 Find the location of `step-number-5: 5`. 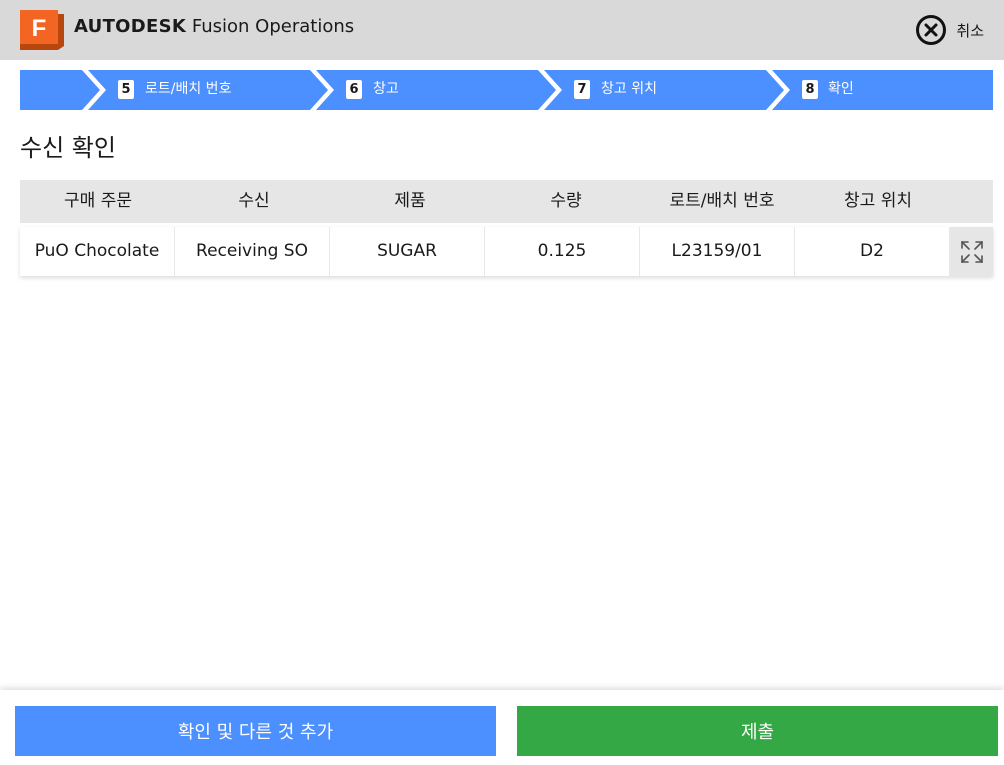

step-number-5: 5 is located at coordinates (126, 89).